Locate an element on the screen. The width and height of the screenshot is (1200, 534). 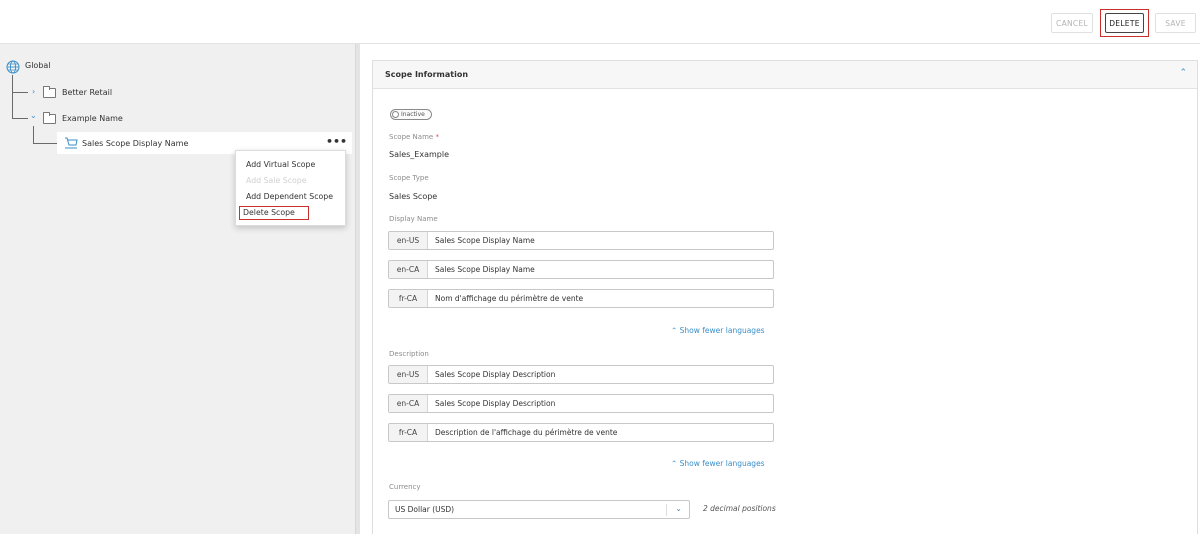
menu-item-add-sale-scope: Add Sale Scope is located at coordinates (276, 180).